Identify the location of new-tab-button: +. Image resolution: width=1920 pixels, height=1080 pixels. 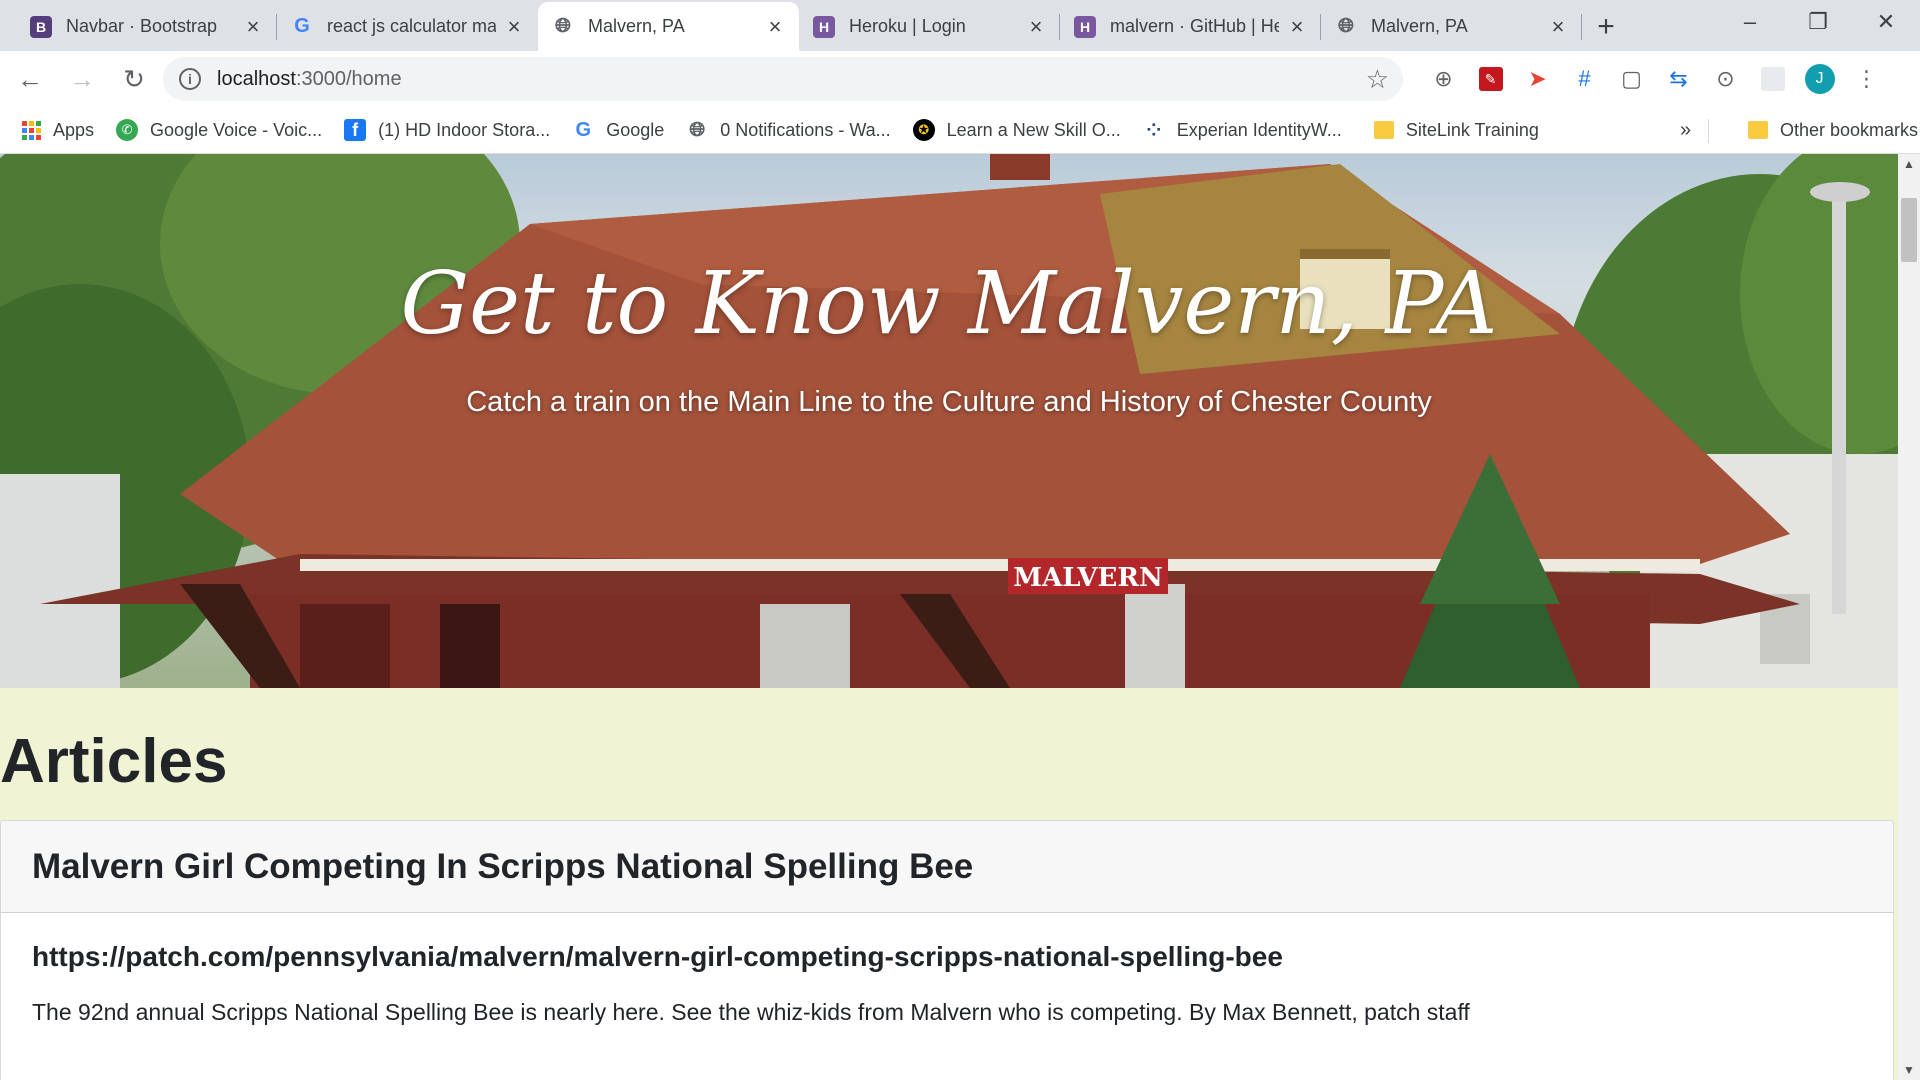
(1606, 26).